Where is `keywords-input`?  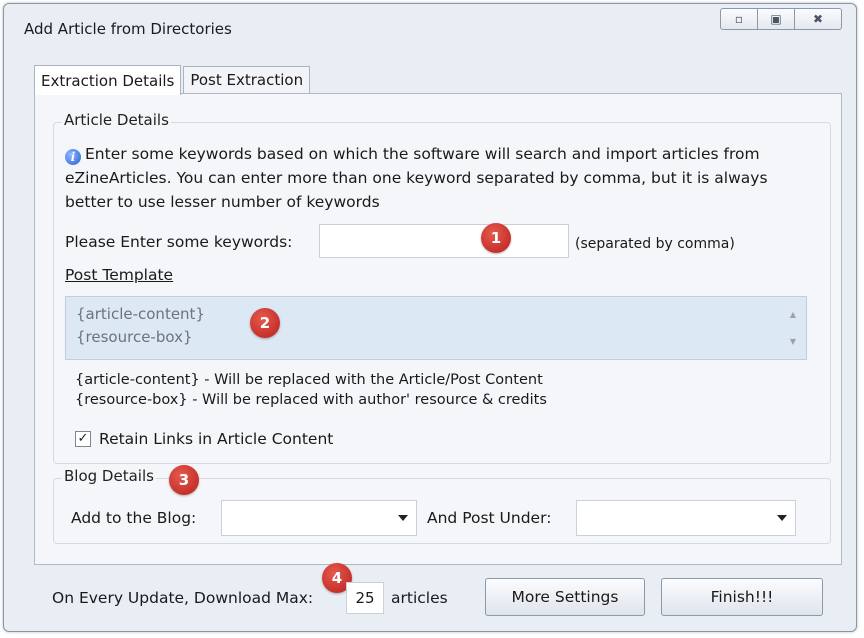 keywords-input is located at coordinates (444, 241).